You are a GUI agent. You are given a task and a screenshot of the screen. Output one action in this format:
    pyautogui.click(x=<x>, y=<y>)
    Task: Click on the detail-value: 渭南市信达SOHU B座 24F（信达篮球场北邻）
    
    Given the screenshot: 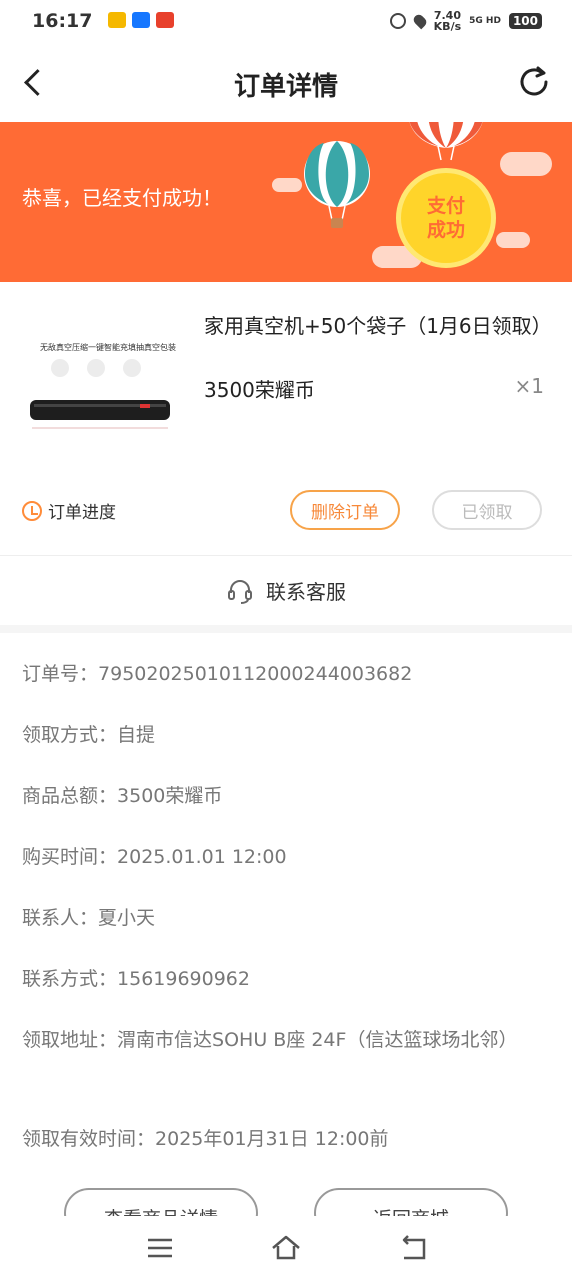 What is the action you would take?
    pyautogui.click(x=317, y=1040)
    